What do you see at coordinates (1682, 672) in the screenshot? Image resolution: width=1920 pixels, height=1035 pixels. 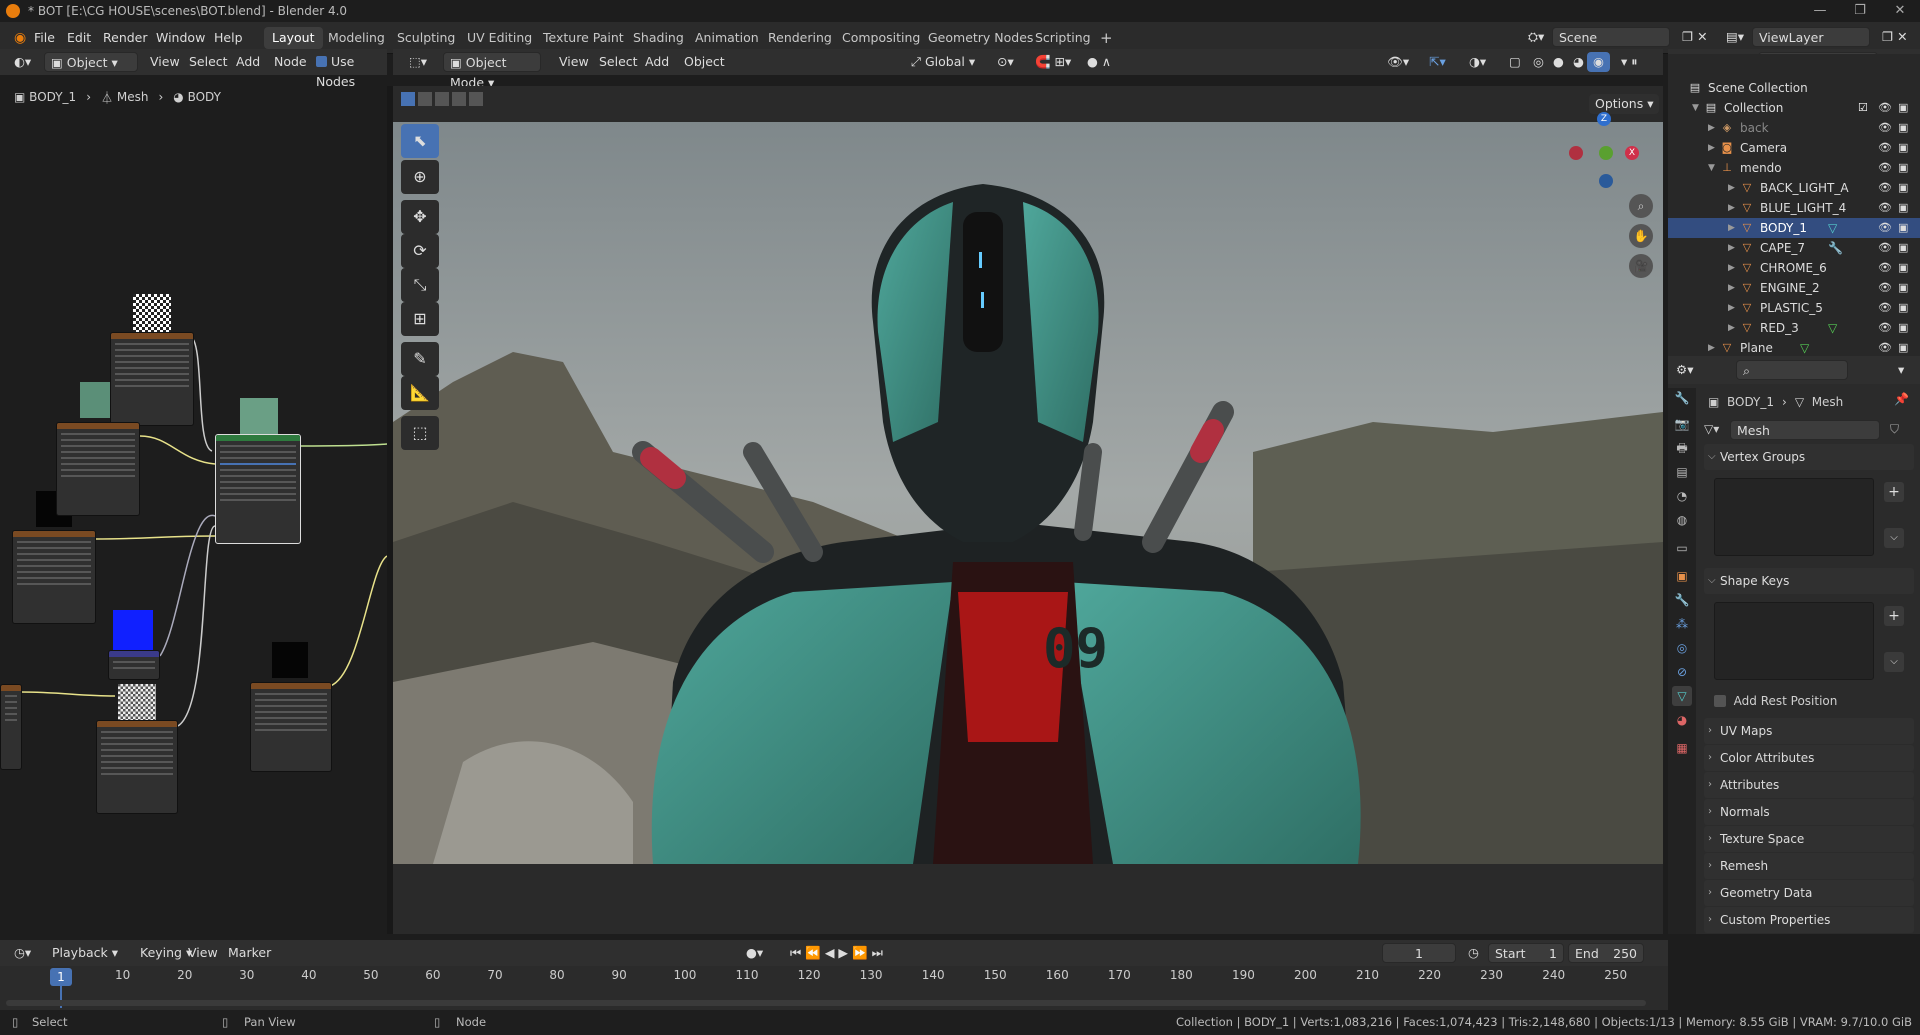 I see `constraints-tab-icon: ⊘` at bounding box center [1682, 672].